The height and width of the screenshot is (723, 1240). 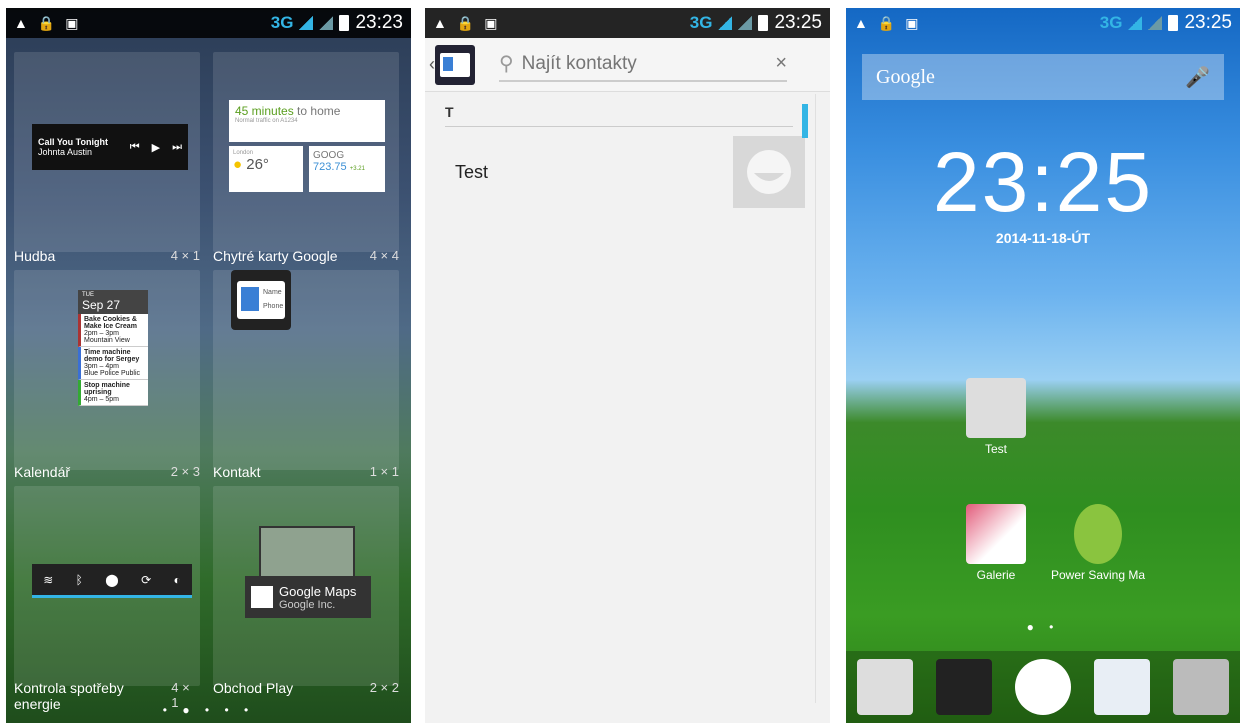 I want to click on clear-icon: ×, so click(x=781, y=63).